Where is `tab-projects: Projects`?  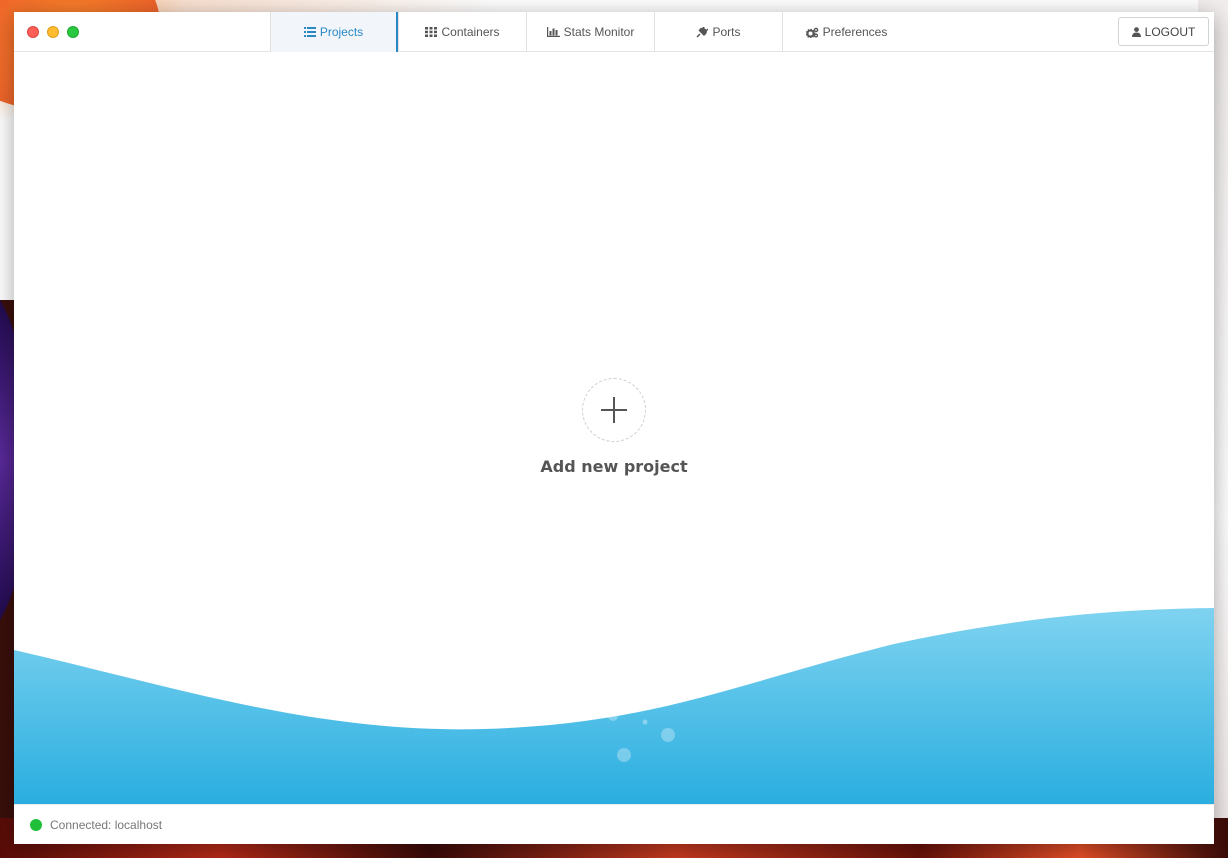
tab-projects: Projects is located at coordinates (334, 32).